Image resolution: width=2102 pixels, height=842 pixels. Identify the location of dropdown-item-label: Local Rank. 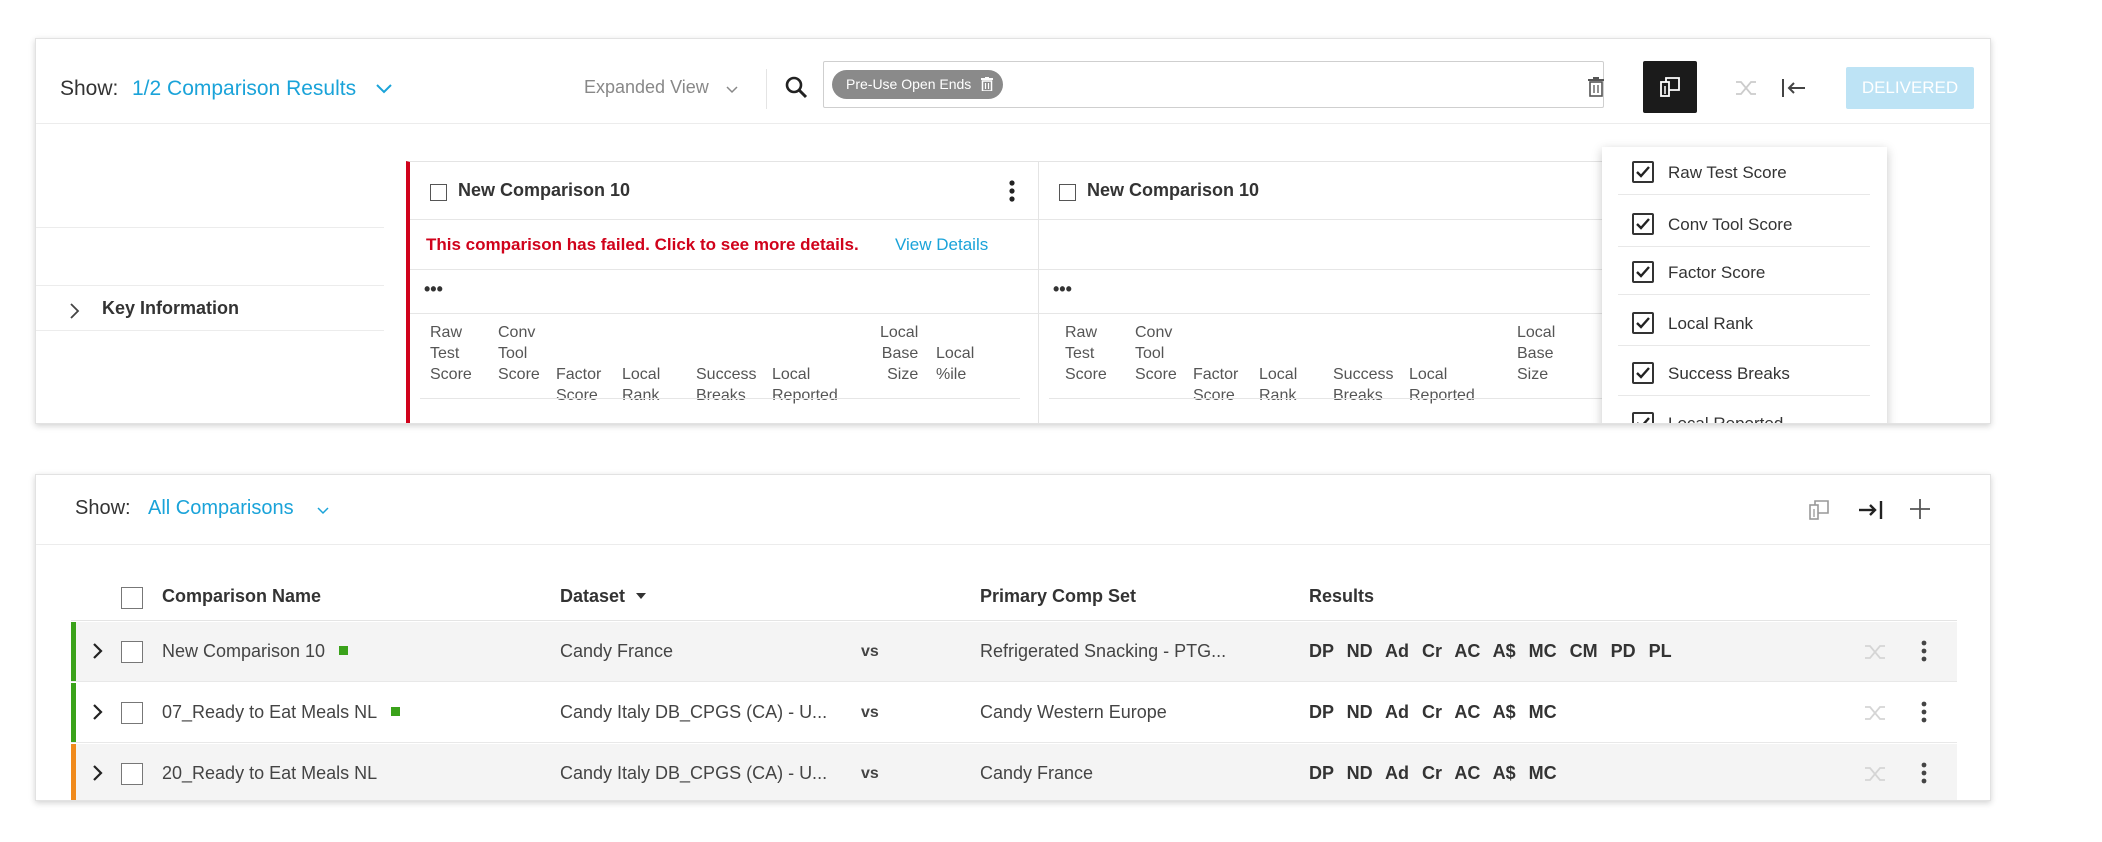
(1711, 323).